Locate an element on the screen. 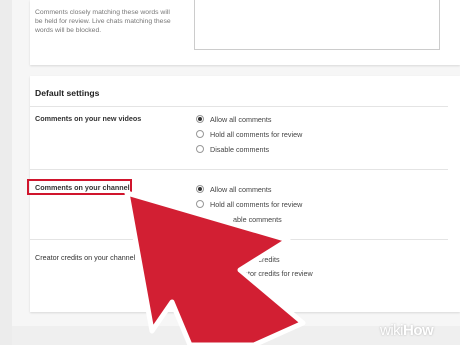  watermark-prefix: wiki is located at coordinates (392, 330).